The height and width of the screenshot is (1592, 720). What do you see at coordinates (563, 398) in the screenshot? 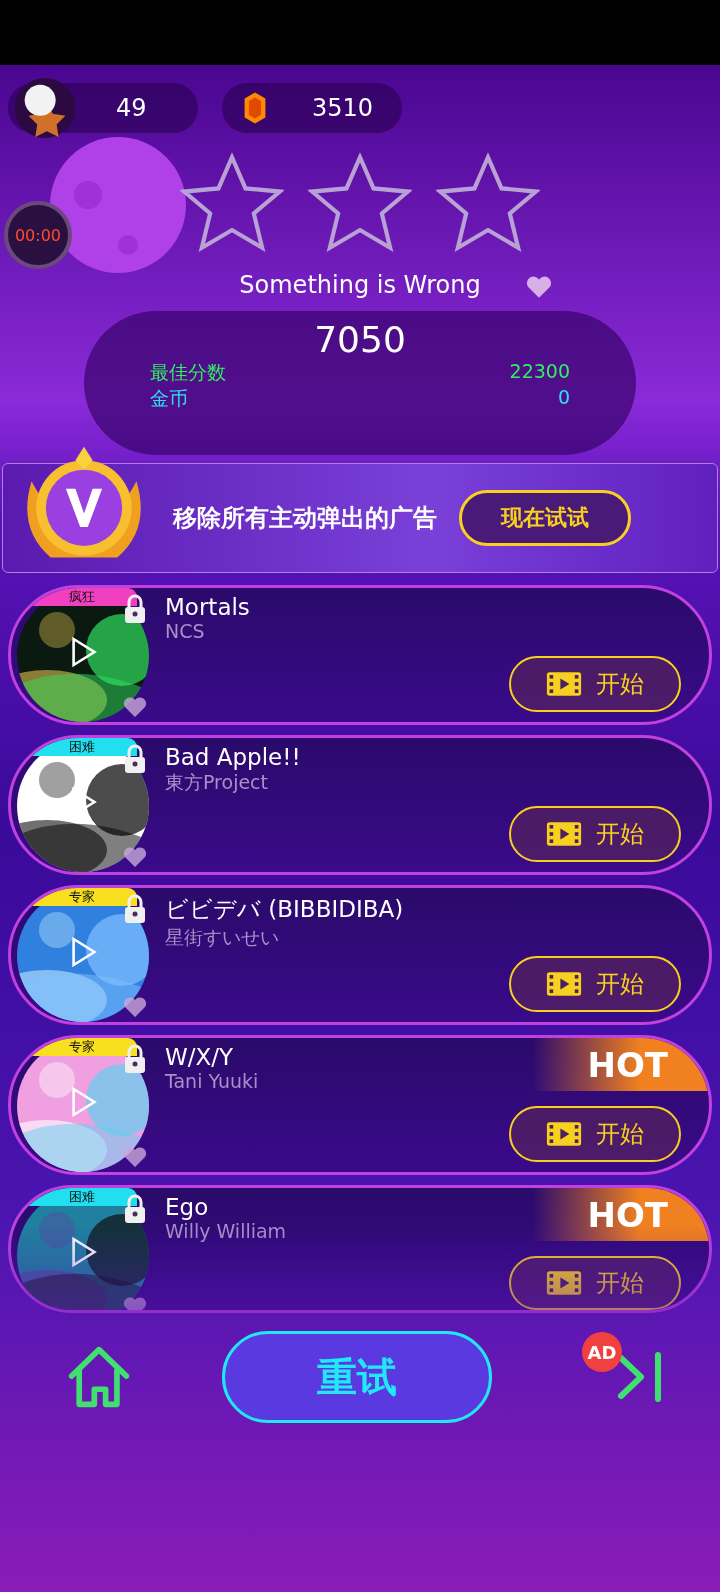
I see `coins-value: 0` at bounding box center [563, 398].